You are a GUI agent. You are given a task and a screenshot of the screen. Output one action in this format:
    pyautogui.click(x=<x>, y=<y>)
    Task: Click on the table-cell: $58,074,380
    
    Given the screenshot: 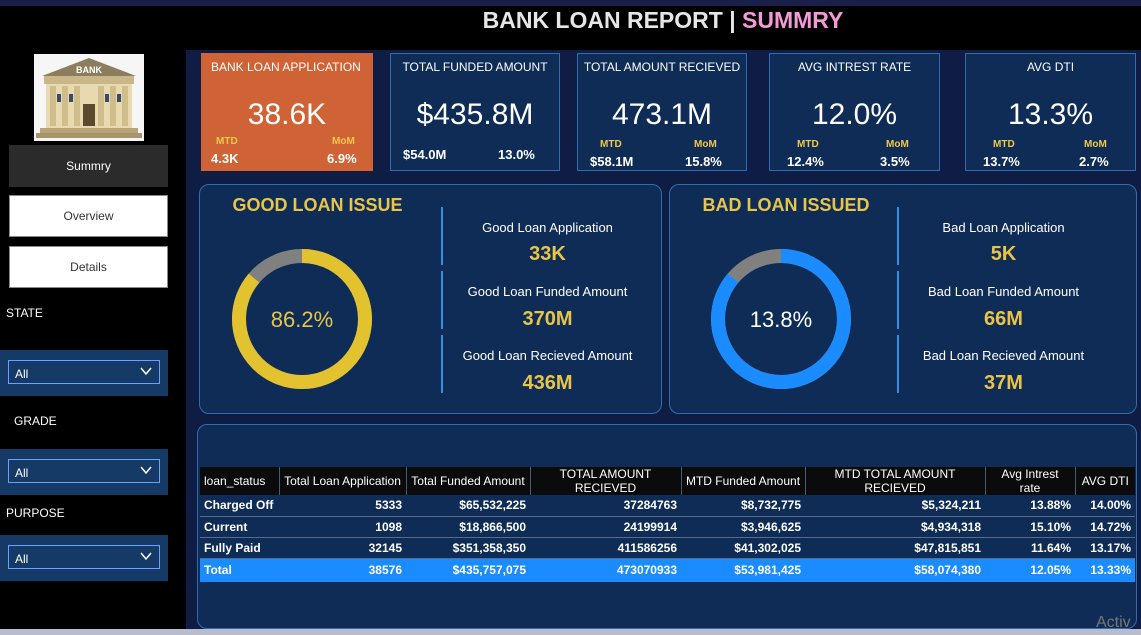 What is the action you would take?
    pyautogui.click(x=895, y=570)
    